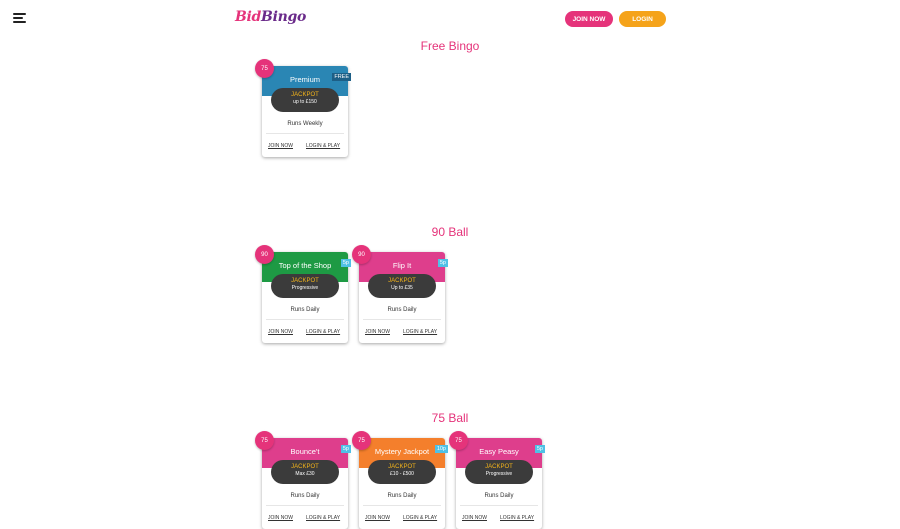 The image size is (900, 529). Describe the element at coordinates (441, 449) in the screenshot. I see `price-tag: 10p` at that location.